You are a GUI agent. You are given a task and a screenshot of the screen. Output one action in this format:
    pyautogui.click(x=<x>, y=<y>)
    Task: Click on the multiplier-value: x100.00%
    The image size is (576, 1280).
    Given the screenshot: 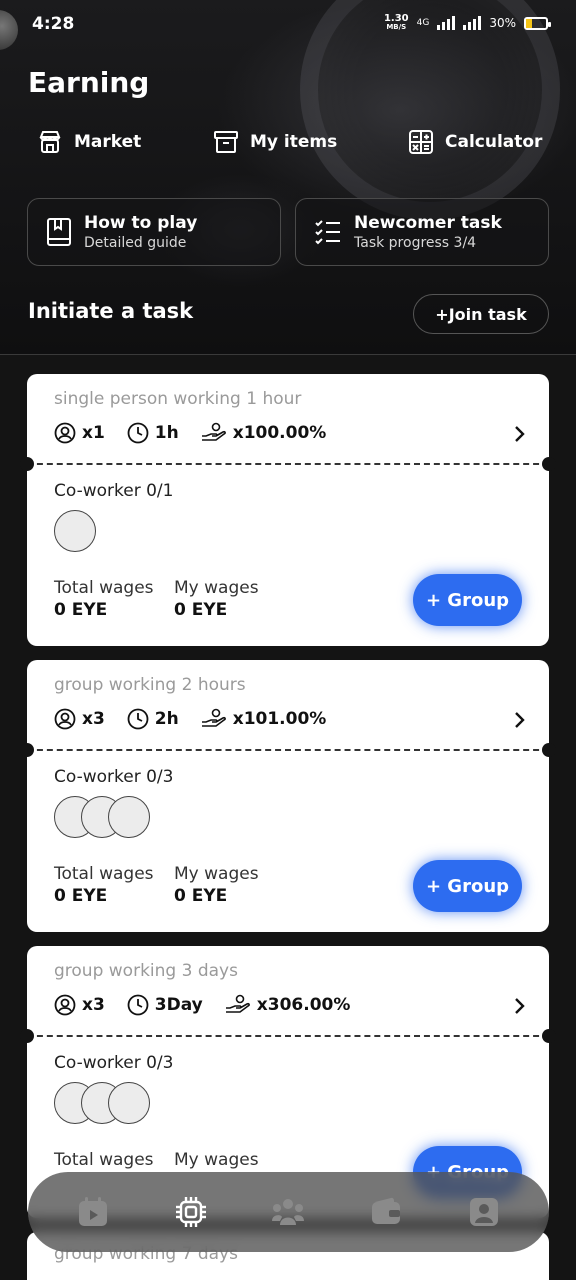 What is the action you would take?
    pyautogui.click(x=279, y=433)
    